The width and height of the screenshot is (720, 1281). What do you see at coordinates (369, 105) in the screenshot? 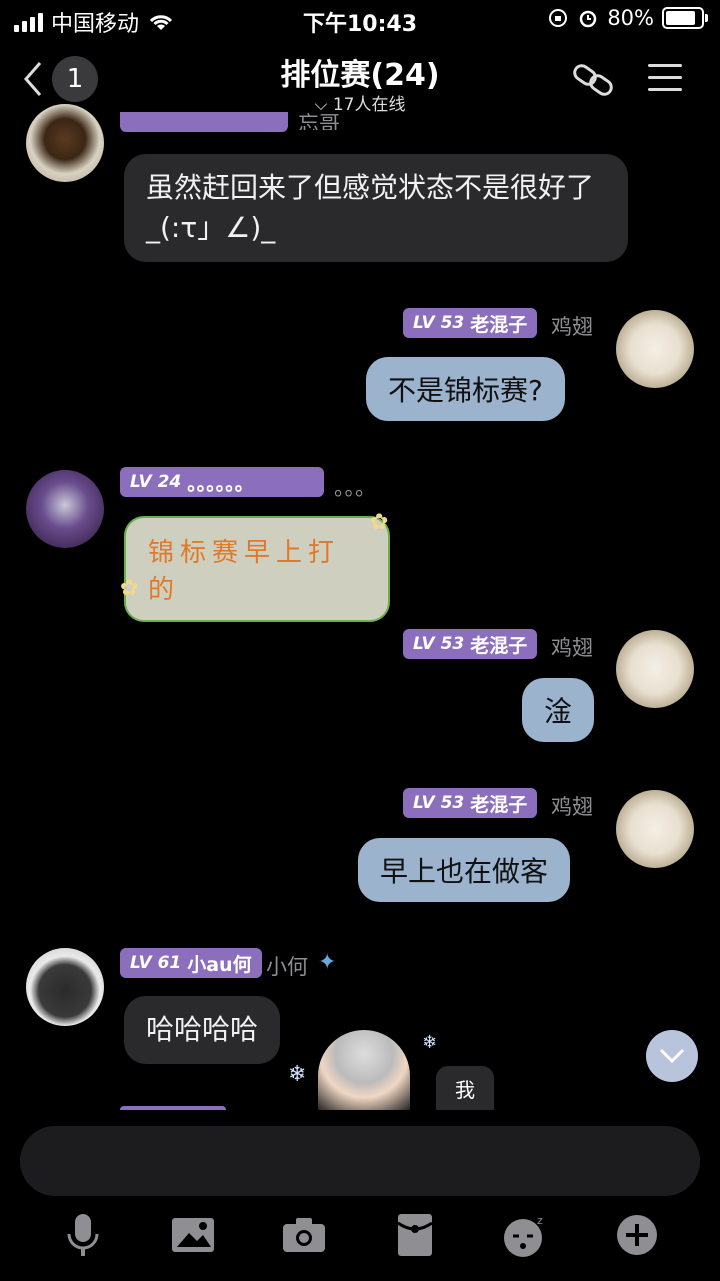
I see `online-count-label: 17人在线` at bounding box center [369, 105].